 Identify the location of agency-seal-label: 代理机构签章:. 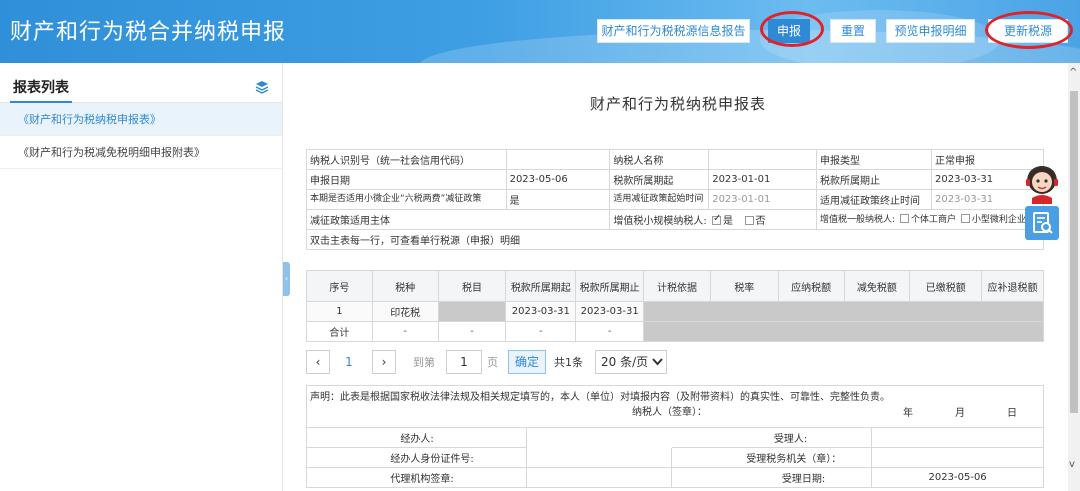
(416, 477).